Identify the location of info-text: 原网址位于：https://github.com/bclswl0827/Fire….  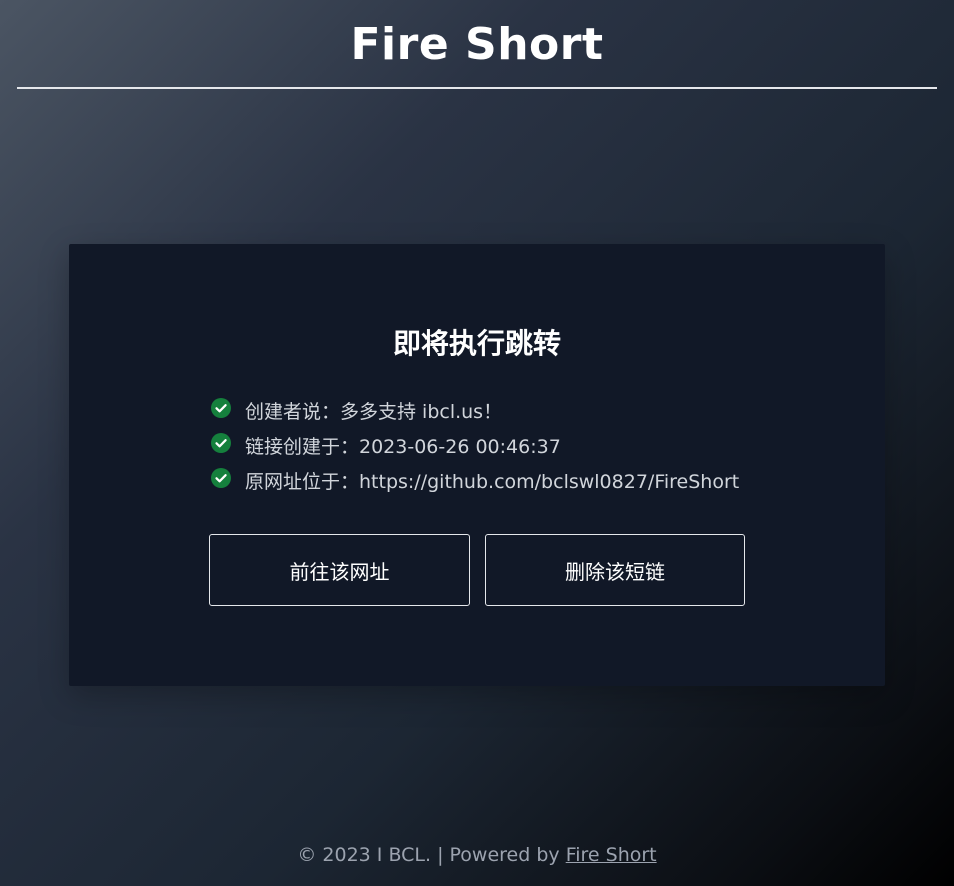
(492, 482).